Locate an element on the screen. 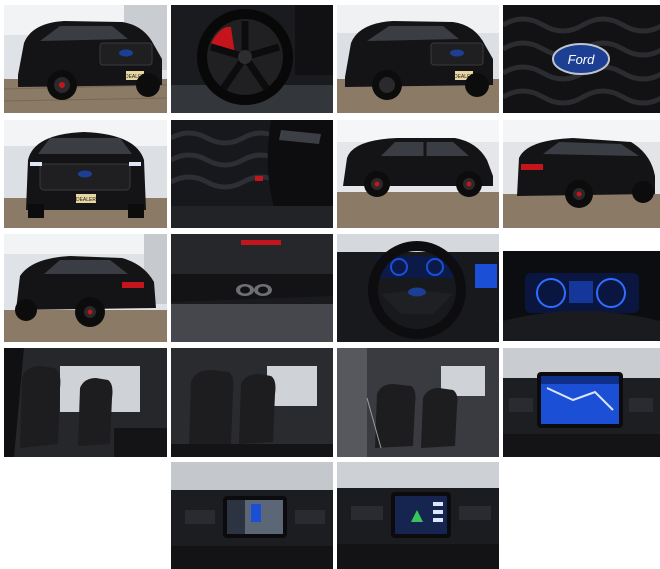 This screenshot has height=569, width=660. license-plate-text: DEALER is located at coordinates (86, 200).